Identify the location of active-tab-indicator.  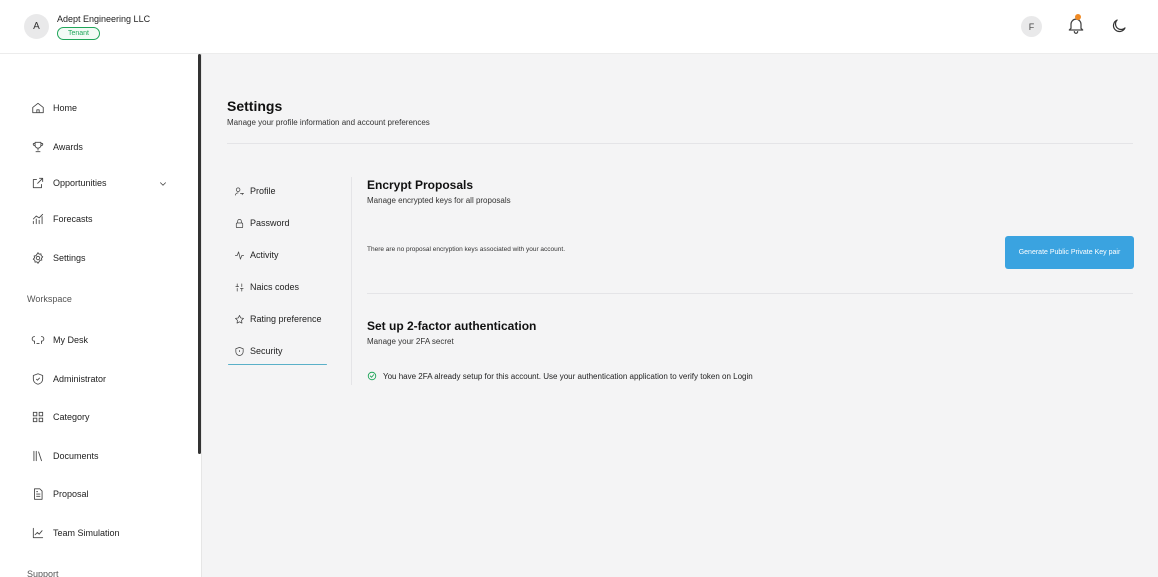
(277, 364).